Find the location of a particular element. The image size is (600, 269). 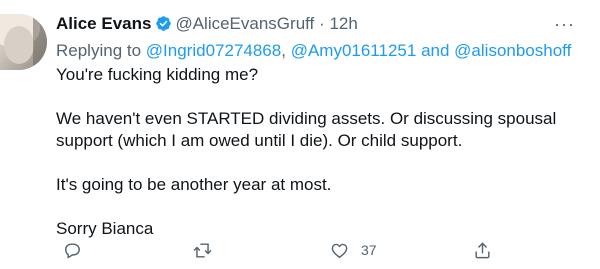

reply-icon is located at coordinates (72, 250).